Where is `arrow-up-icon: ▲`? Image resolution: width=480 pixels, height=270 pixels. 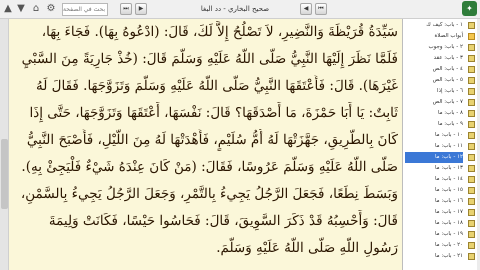
arrow-up-icon: ▲ is located at coordinates (8, 9).